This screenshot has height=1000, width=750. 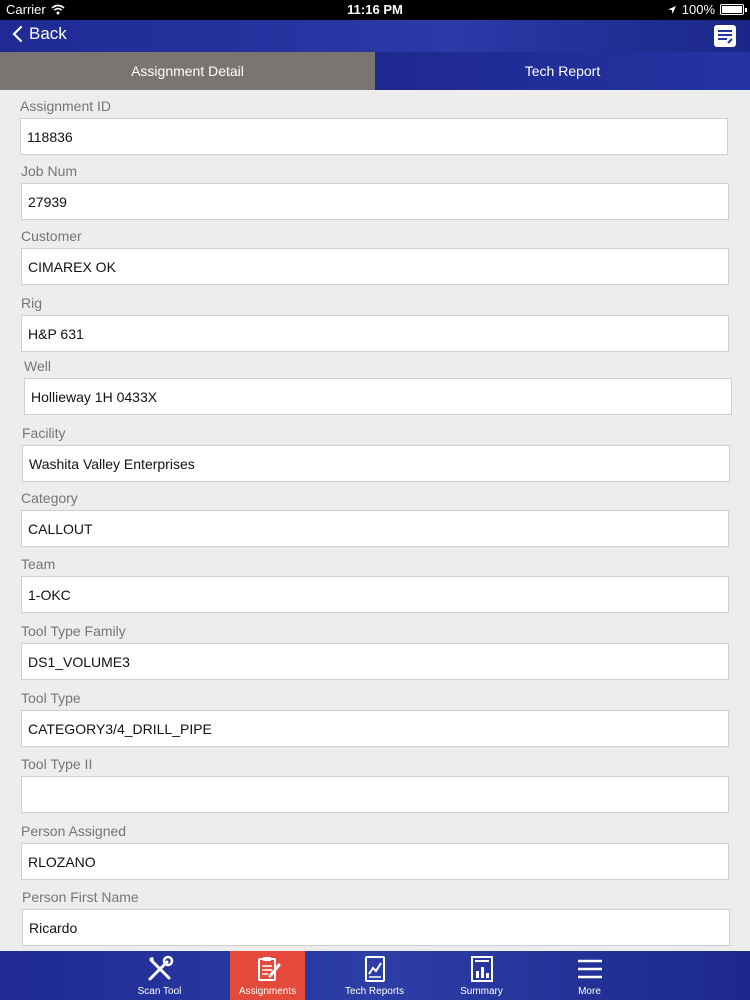 What do you see at coordinates (378, 396) in the screenshot?
I see `well-input: Hollieway 1H 0433X` at bounding box center [378, 396].